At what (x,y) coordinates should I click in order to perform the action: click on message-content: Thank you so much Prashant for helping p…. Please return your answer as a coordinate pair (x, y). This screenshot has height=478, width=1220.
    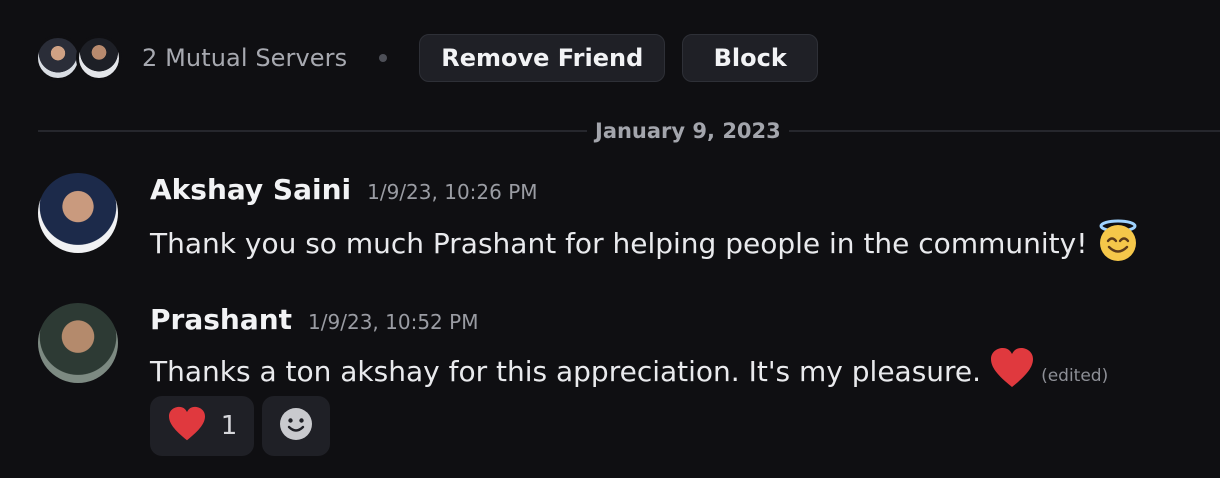
    Looking at the image, I should click on (645, 243).